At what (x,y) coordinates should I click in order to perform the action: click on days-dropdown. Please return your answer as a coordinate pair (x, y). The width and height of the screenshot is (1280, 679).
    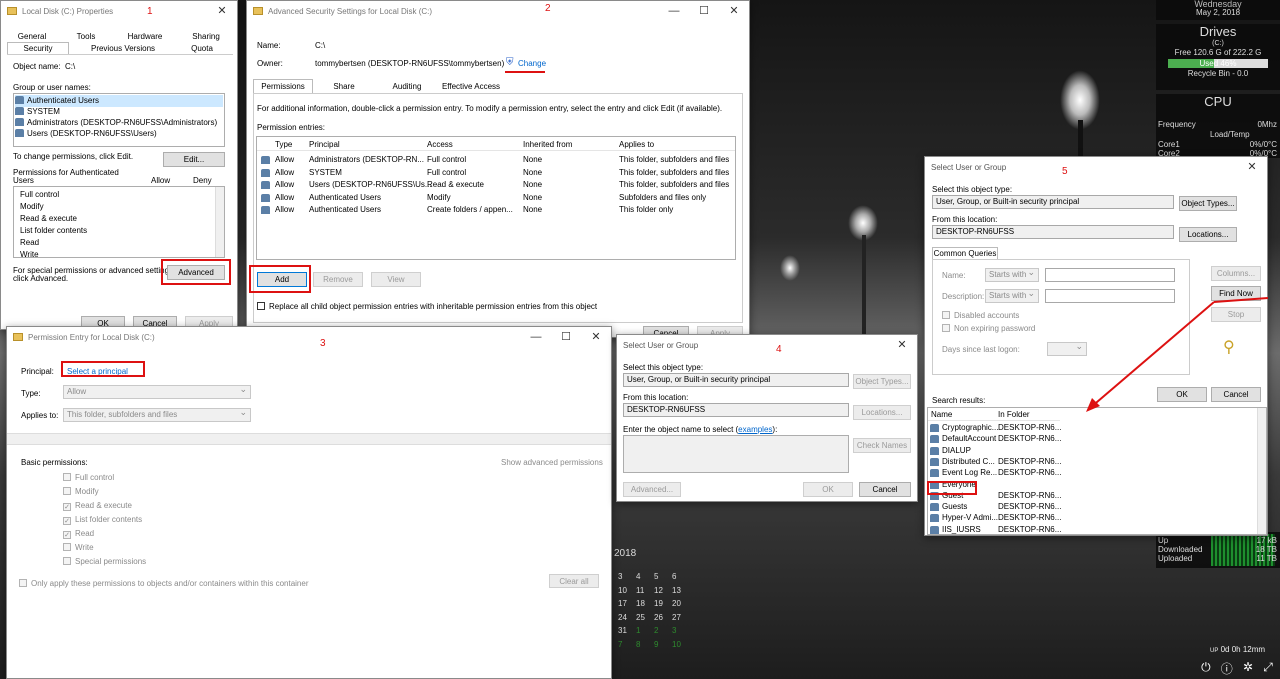
    Looking at the image, I should click on (1067, 348).